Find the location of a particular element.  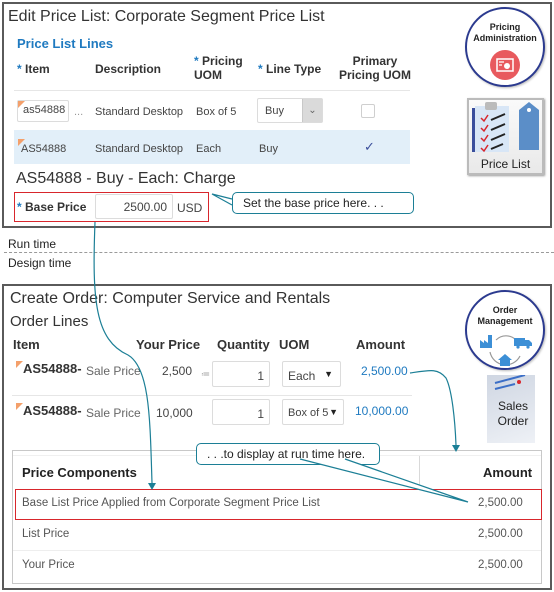

section-title-price-list-lines: Price List Lines is located at coordinates (65, 43).